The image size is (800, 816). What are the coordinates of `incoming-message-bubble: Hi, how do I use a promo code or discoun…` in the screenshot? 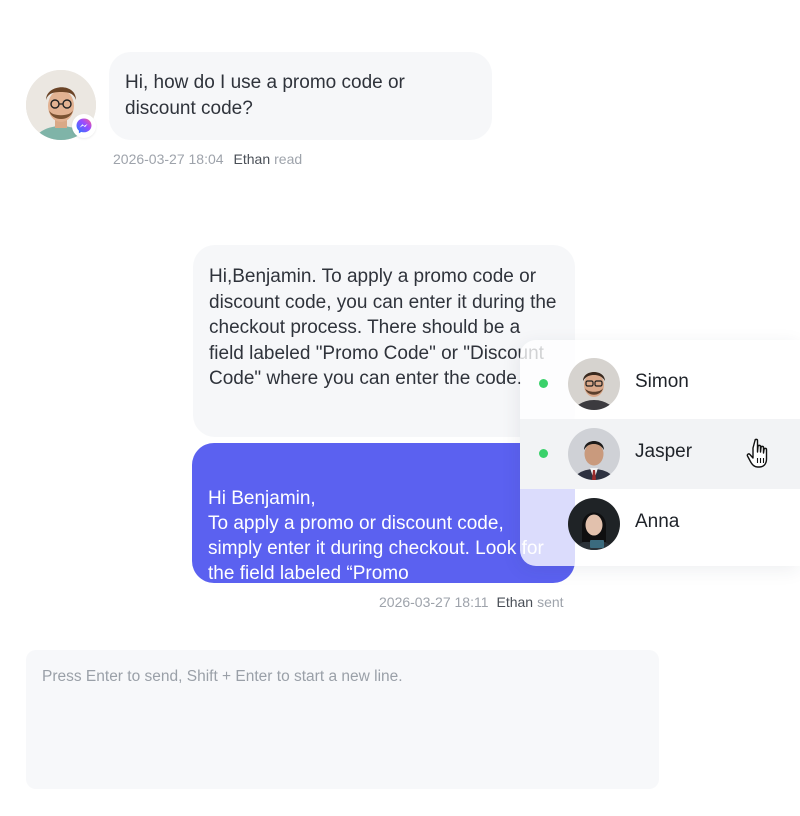 It's located at (300, 96).